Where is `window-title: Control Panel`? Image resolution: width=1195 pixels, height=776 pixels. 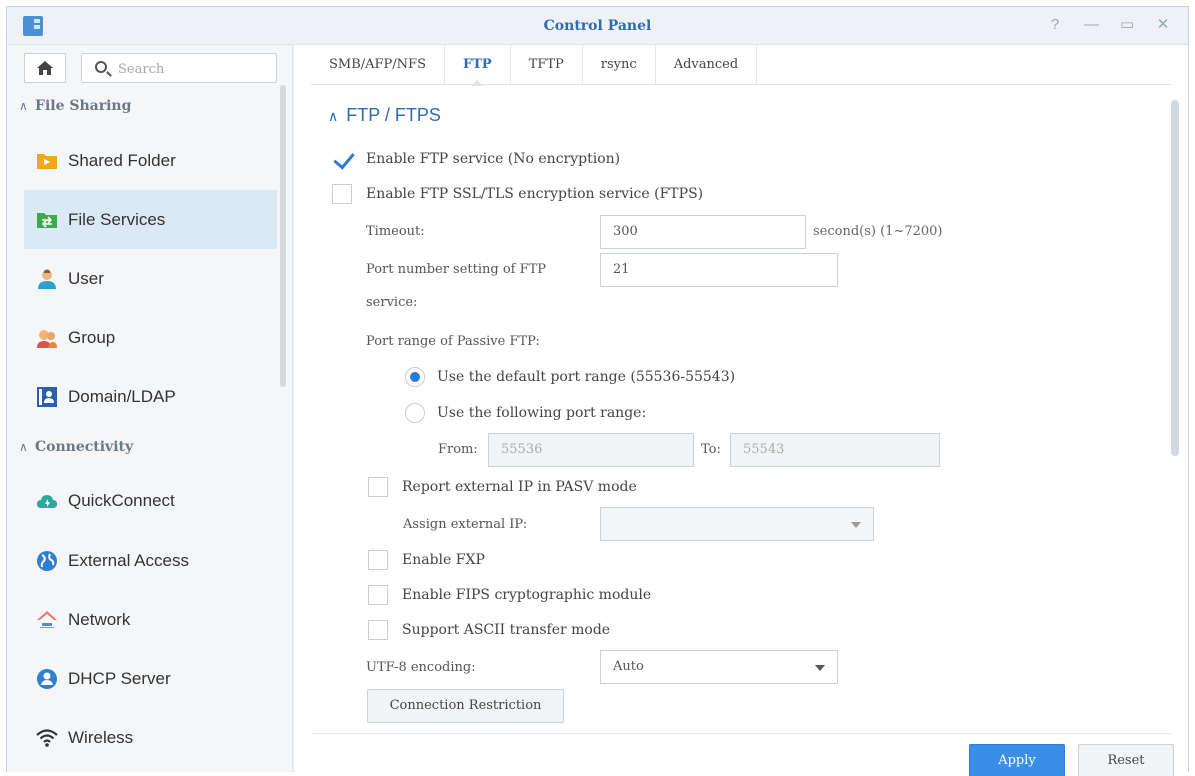
window-title: Control Panel is located at coordinates (597, 26).